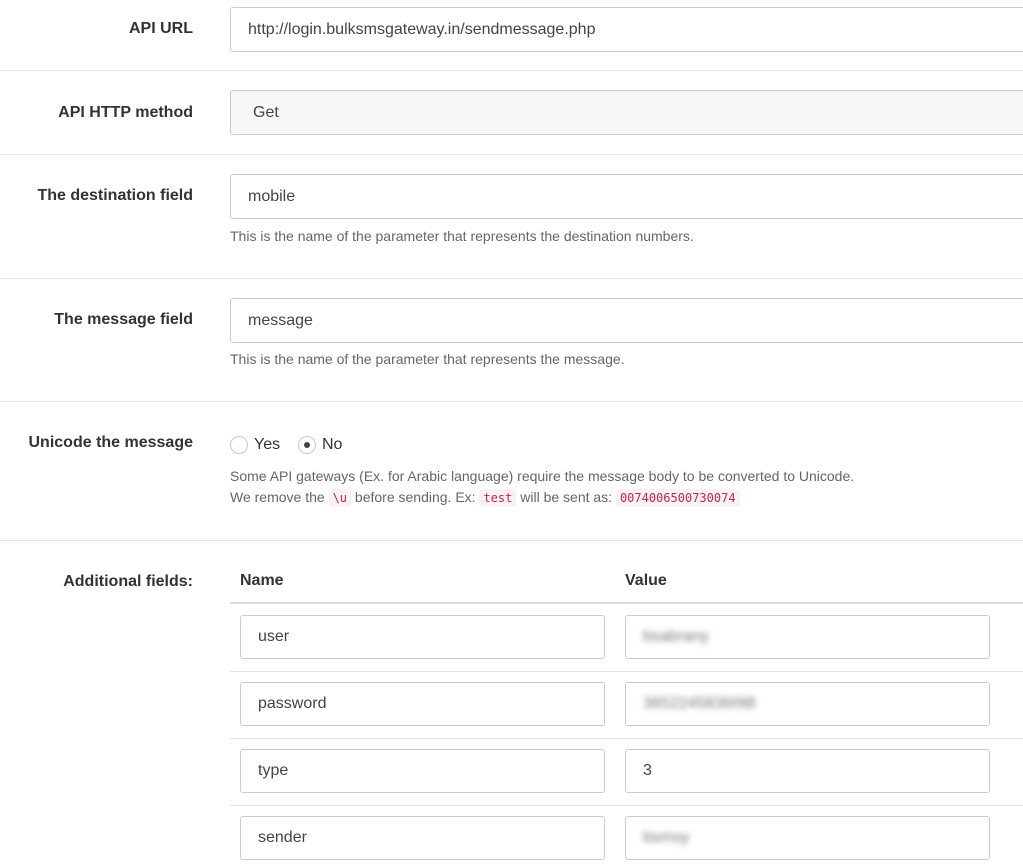  I want to click on radio-checked-icon, so click(307, 445).